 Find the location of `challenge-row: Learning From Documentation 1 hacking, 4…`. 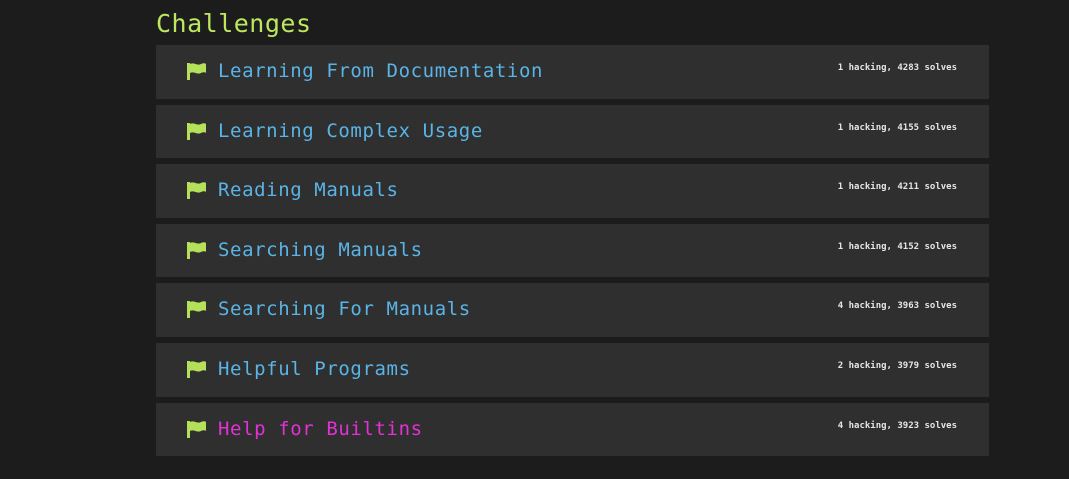

challenge-row: Learning From Documentation 1 hacking, 4… is located at coordinates (572, 72).